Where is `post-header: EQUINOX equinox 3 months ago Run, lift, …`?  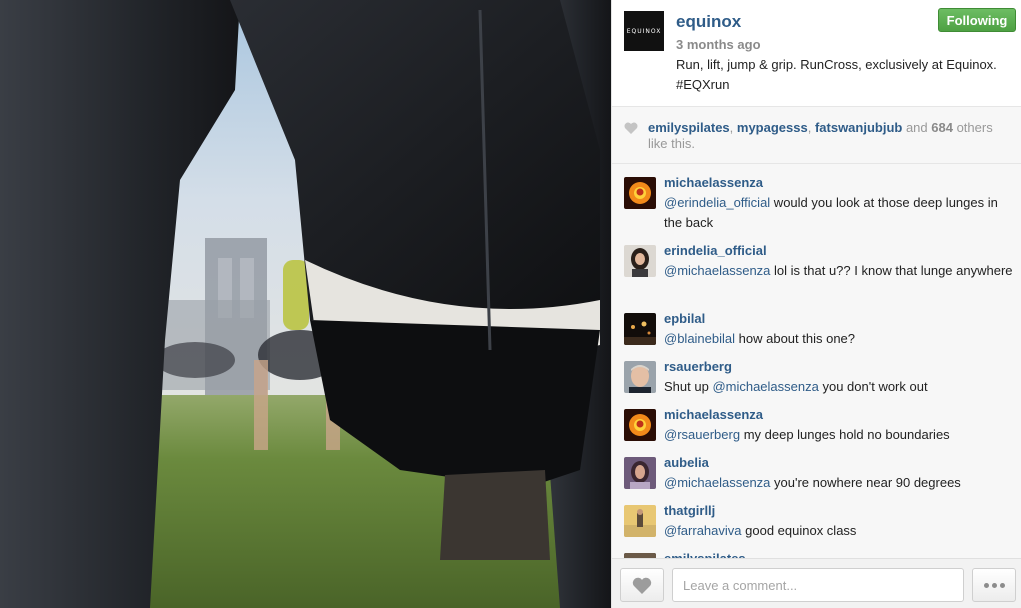
post-header: EQUINOX equinox 3 months ago Run, lift, … is located at coordinates (816, 53).